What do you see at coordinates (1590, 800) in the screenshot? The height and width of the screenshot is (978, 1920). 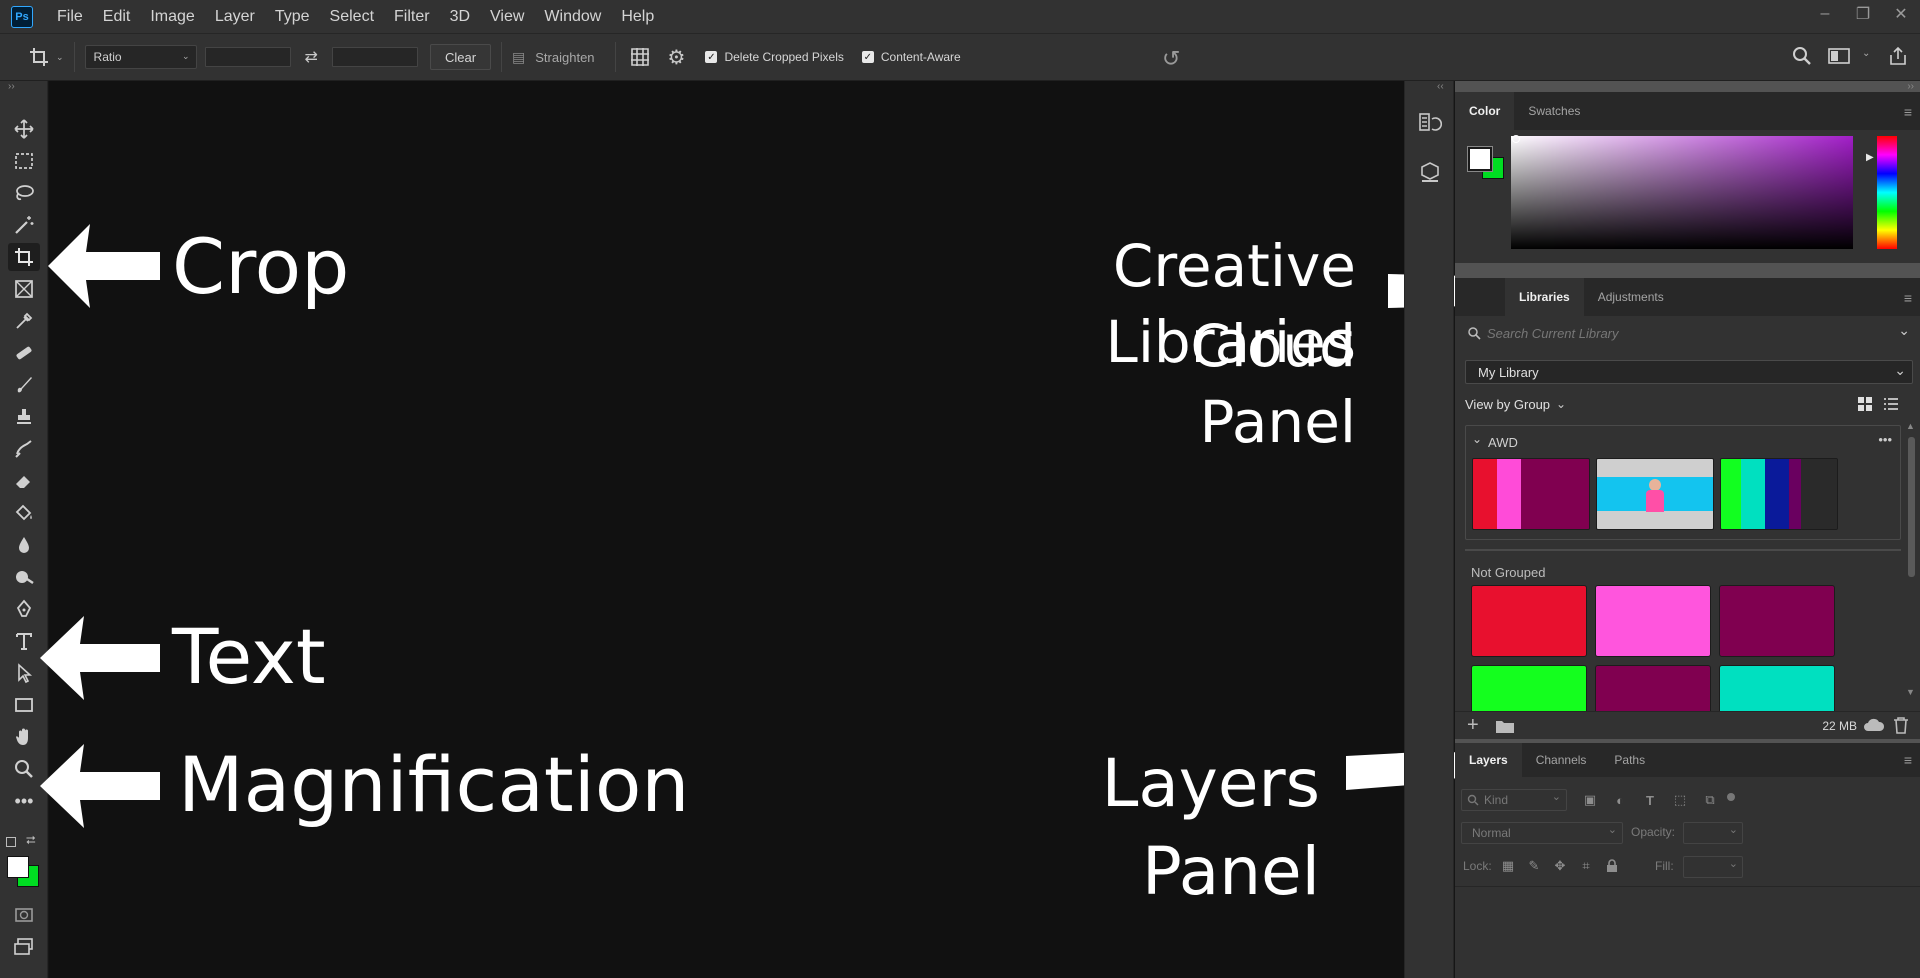 I see `pixel-layer-filter-icon: ▣` at bounding box center [1590, 800].